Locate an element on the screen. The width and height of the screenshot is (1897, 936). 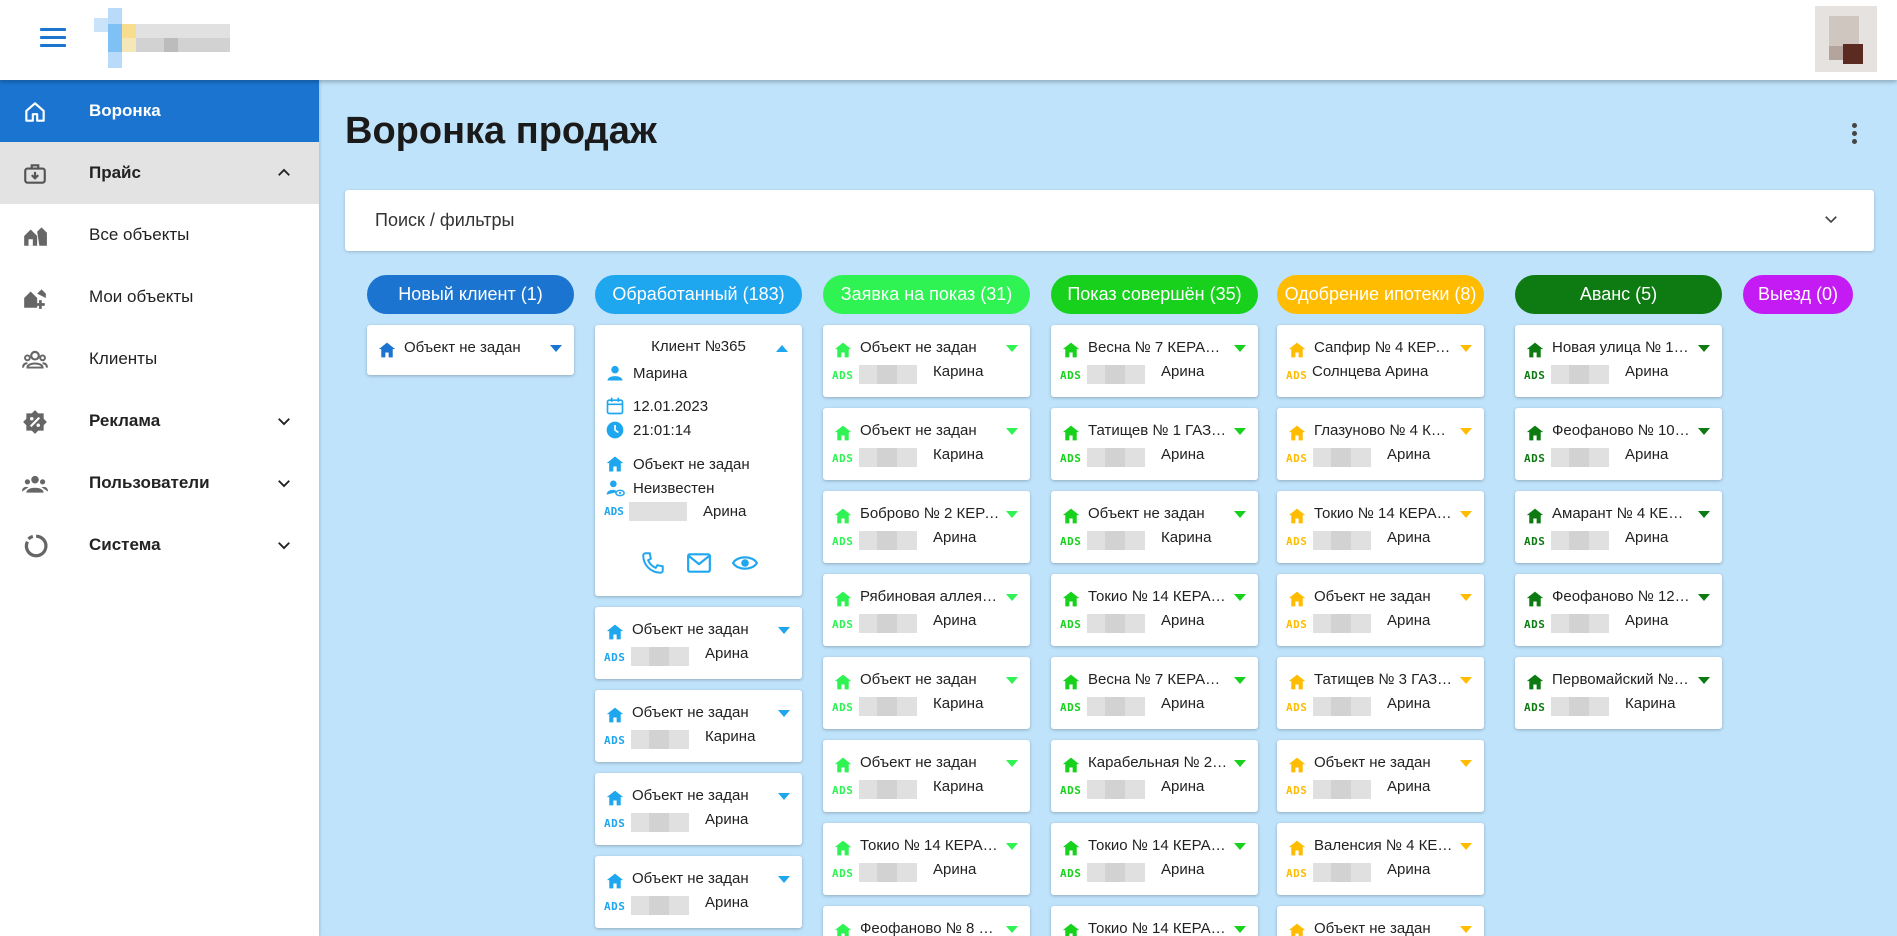
deal-card: Феофаново № 10 КЕРАМЗИТ ADS Арина is located at coordinates (1618, 444).